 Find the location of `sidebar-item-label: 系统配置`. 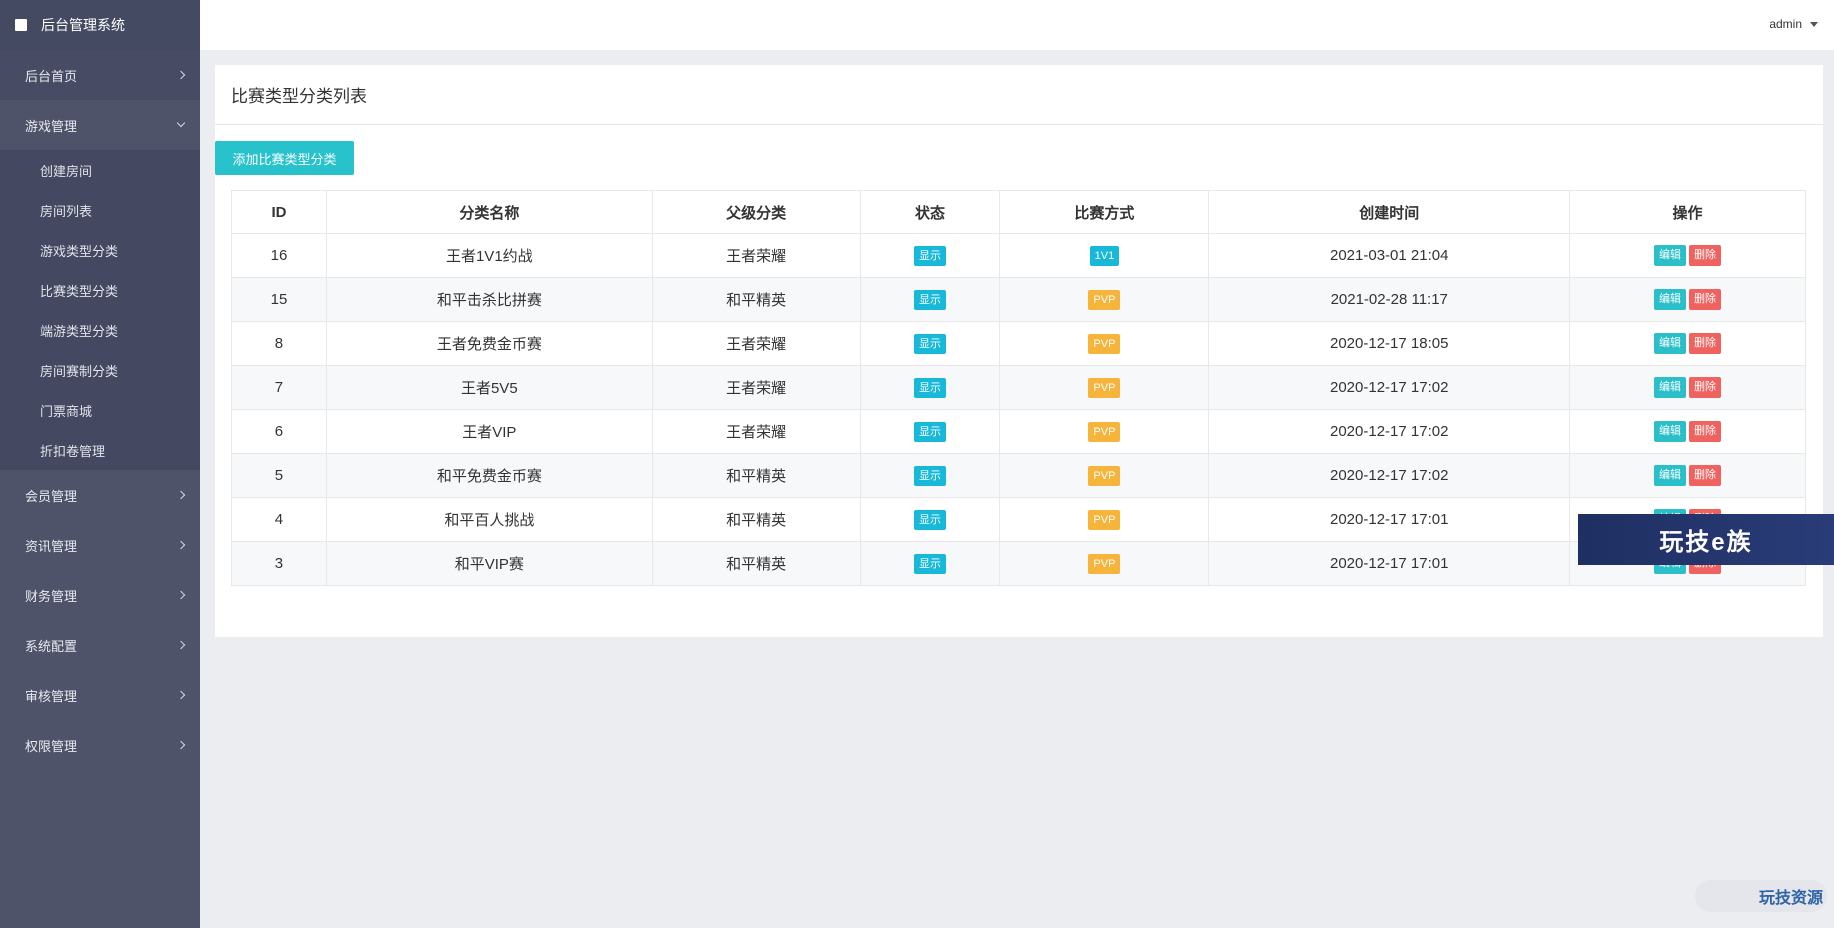

sidebar-item-label: 系统配置 is located at coordinates (51, 646).